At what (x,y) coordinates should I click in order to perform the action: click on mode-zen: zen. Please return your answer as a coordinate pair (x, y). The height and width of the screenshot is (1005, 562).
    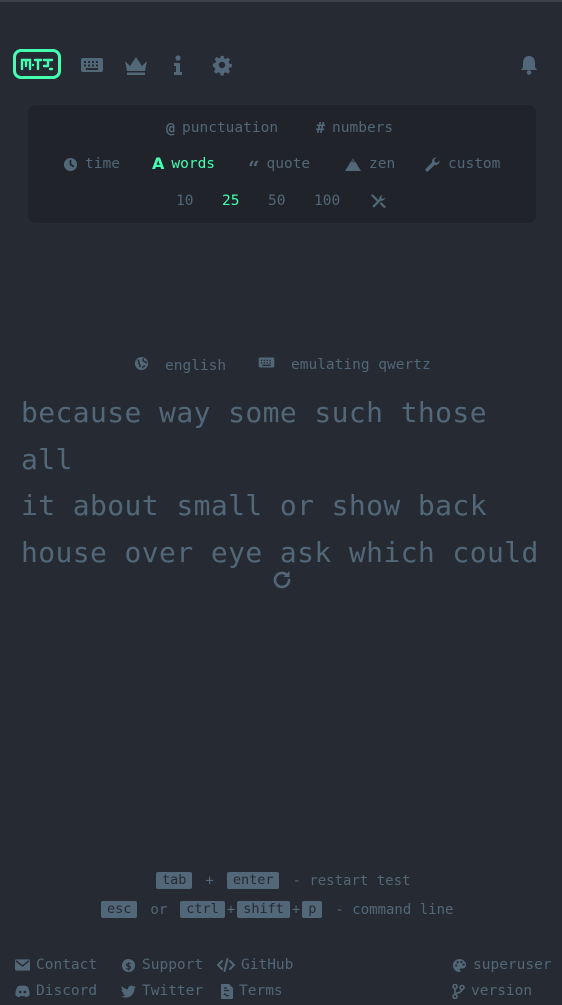
    Looking at the image, I should click on (369, 164).